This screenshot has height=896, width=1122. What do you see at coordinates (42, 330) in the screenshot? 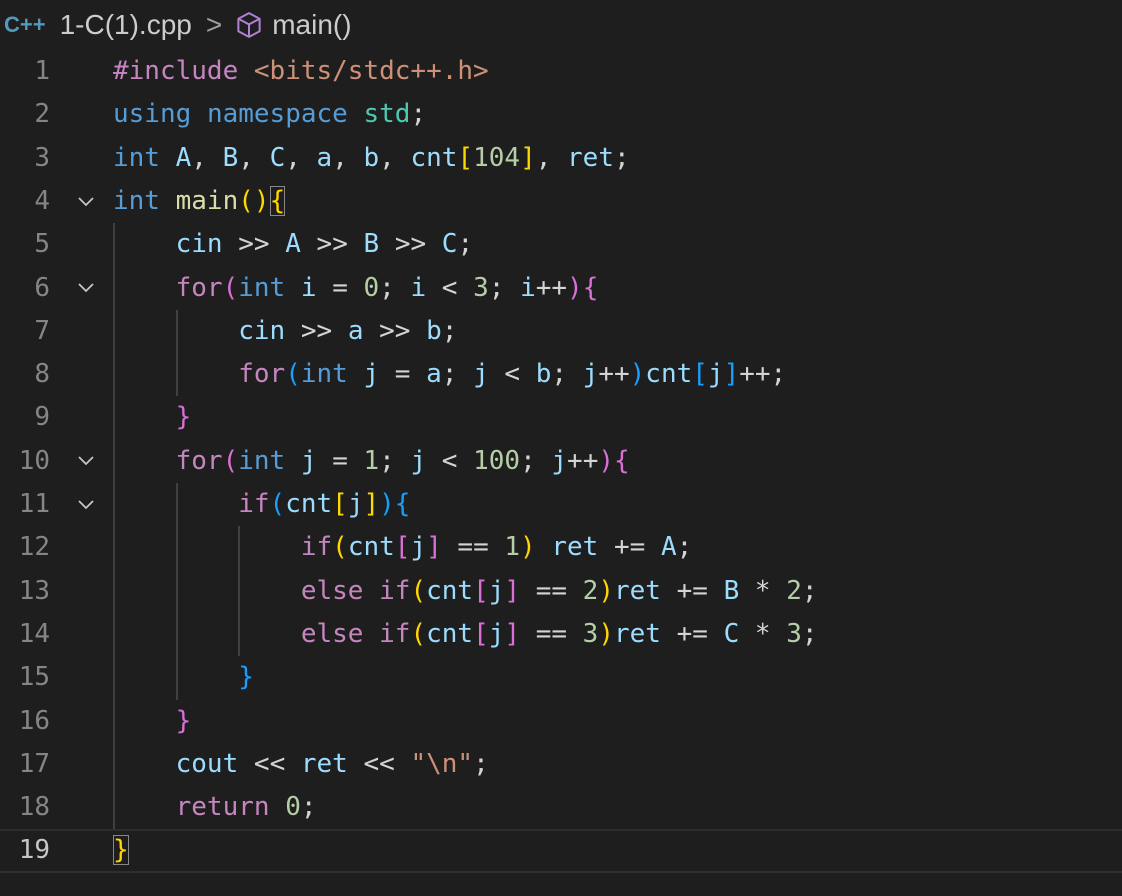
I see `line-number: 7` at bounding box center [42, 330].